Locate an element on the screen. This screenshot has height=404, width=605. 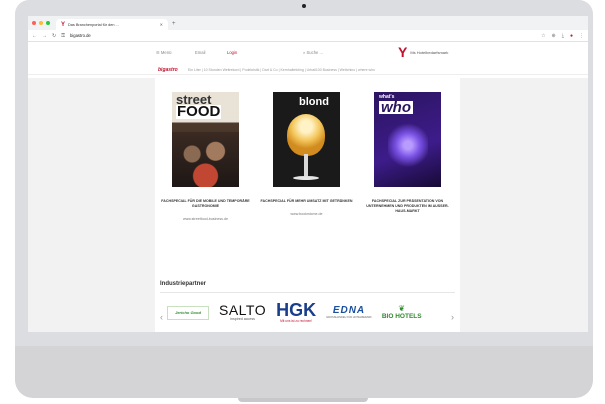
menu-link: ☰ Menü is located at coordinates (163, 52).